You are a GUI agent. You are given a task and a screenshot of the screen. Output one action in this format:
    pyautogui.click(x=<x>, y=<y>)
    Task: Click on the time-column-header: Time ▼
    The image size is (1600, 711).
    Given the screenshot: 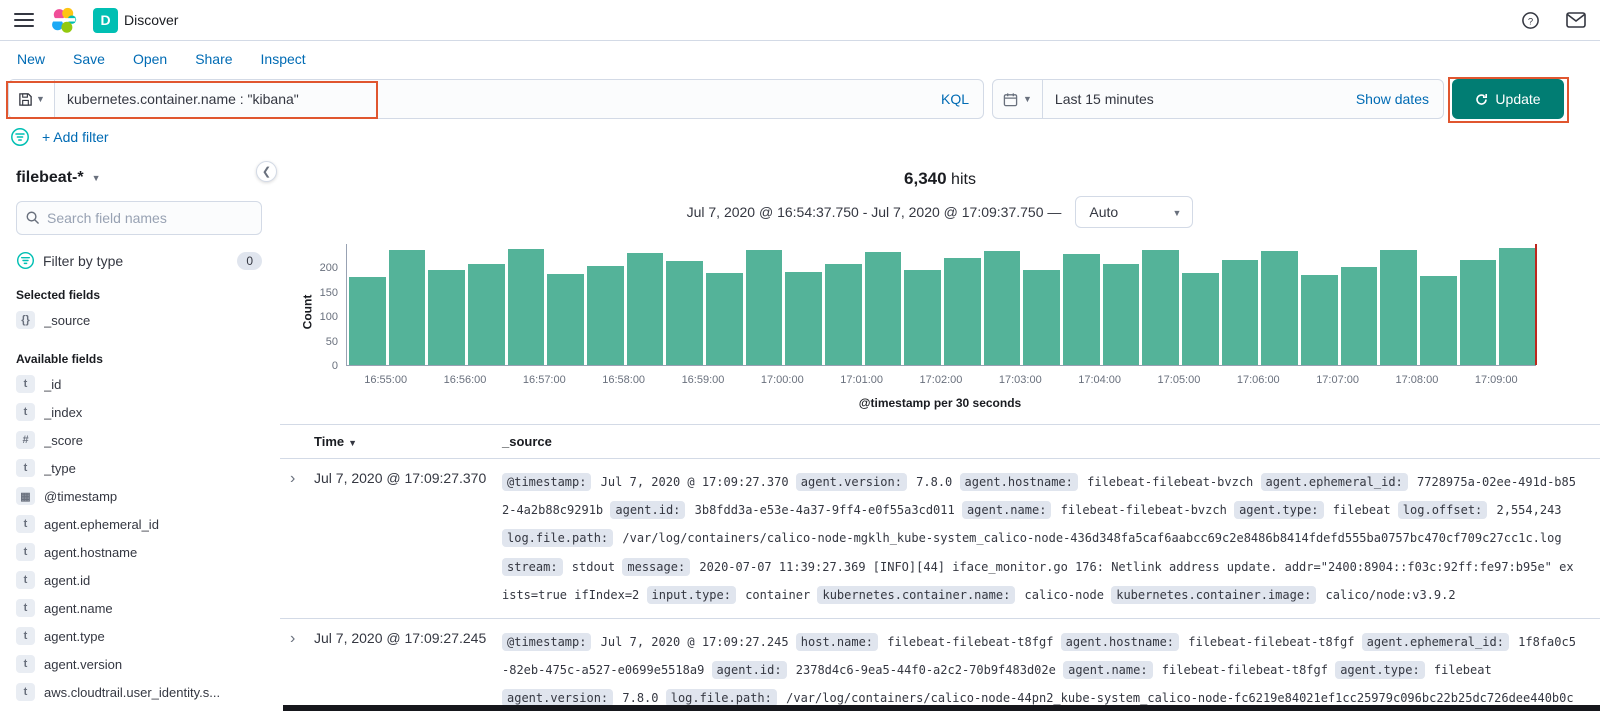 What is the action you would take?
    pyautogui.click(x=408, y=441)
    